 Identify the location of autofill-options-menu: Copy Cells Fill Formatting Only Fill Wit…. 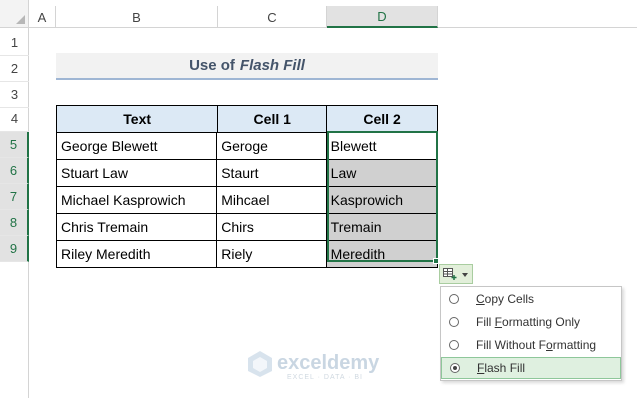
(531, 333).